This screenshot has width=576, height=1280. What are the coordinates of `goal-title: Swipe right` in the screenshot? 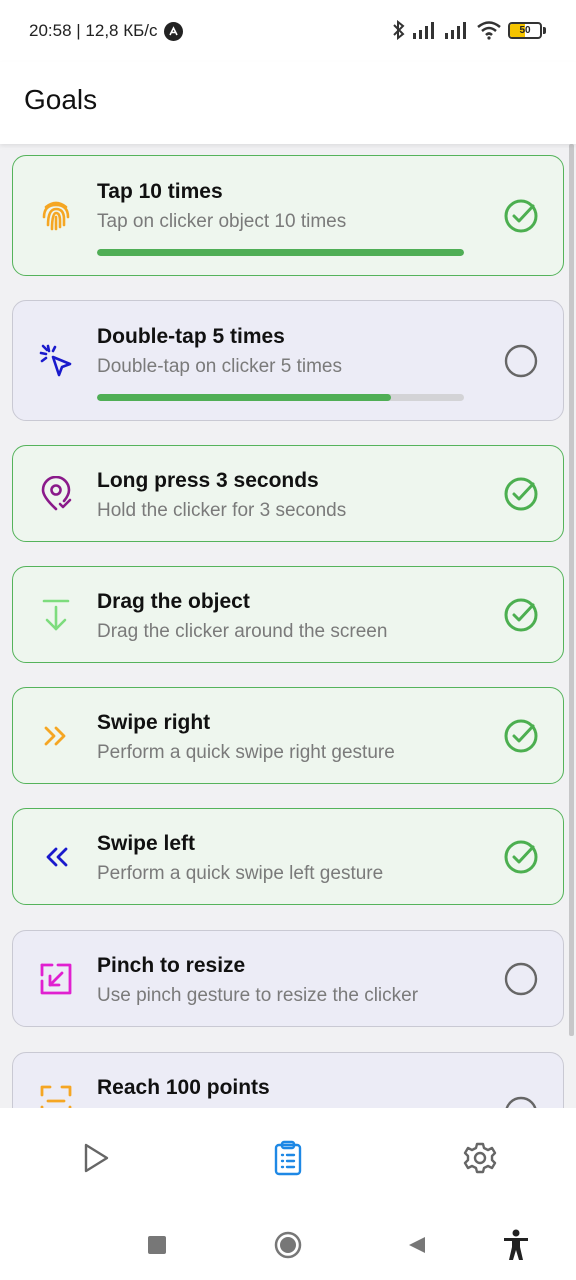 It's located at (154, 722).